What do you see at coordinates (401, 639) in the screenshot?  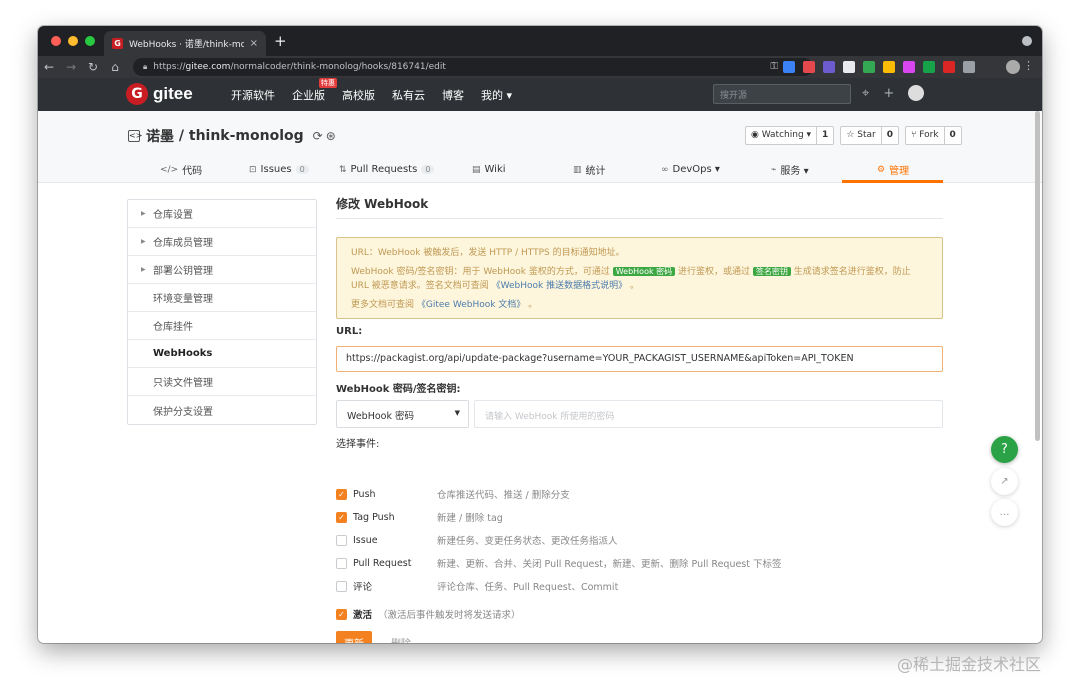 I see `delete-button: 删除` at bounding box center [401, 639].